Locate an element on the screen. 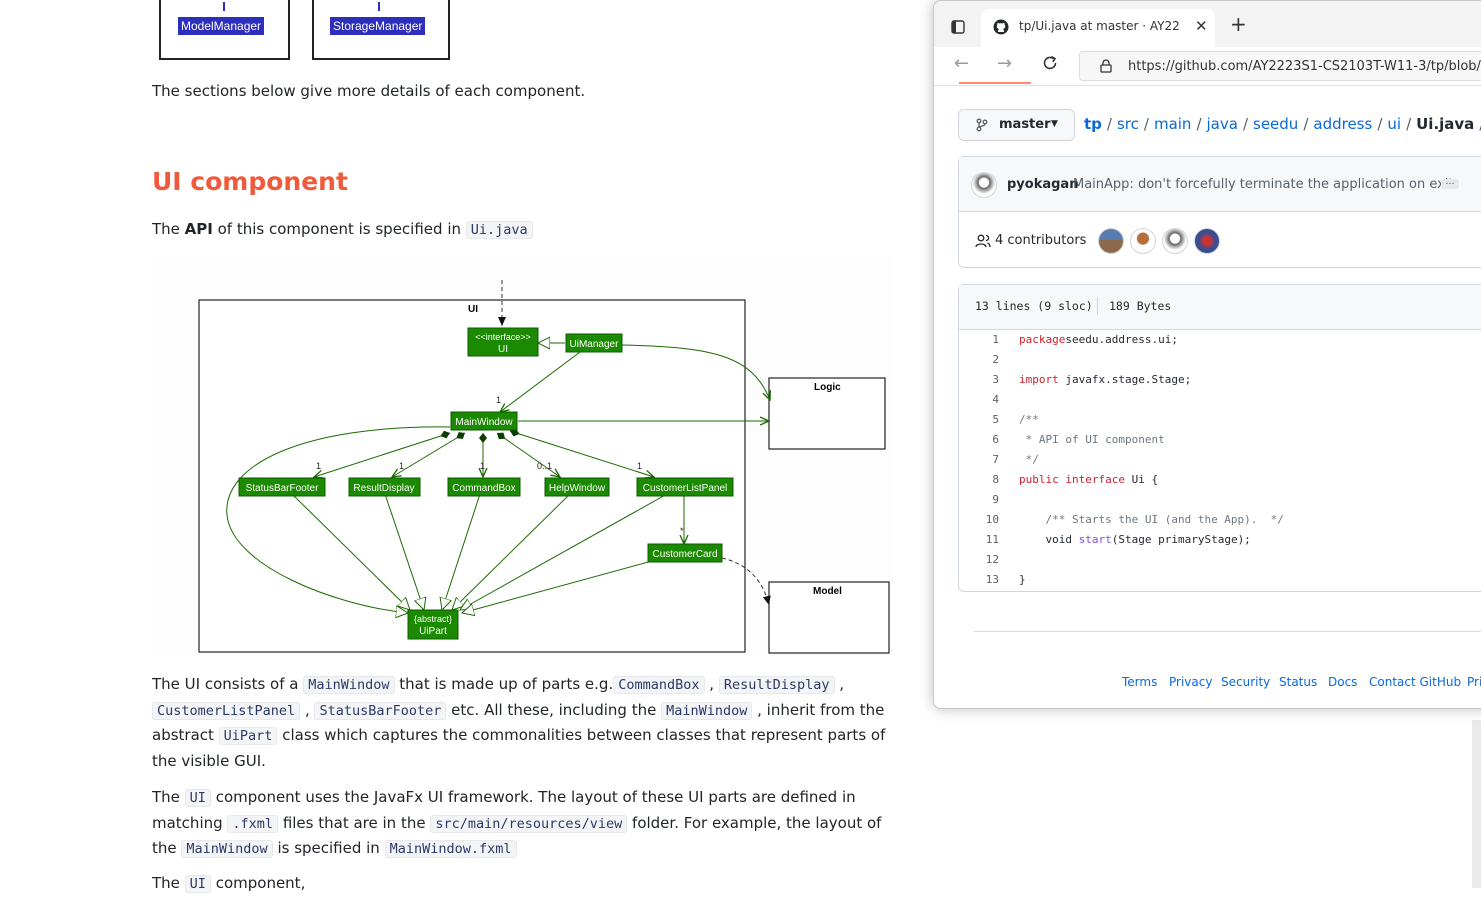 This screenshot has width=1481, height=897. file-line-count: 13 lines (9 sloc) is located at coordinates (1034, 306).